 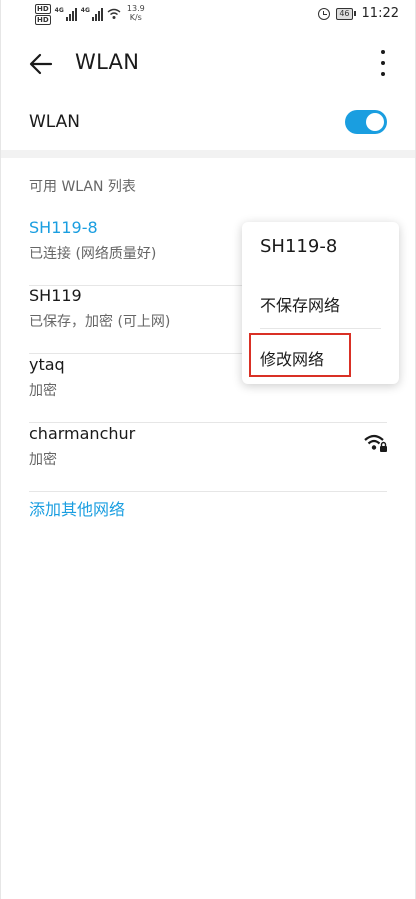 What do you see at coordinates (380, 13) in the screenshot?
I see `clock: 11:22` at bounding box center [380, 13].